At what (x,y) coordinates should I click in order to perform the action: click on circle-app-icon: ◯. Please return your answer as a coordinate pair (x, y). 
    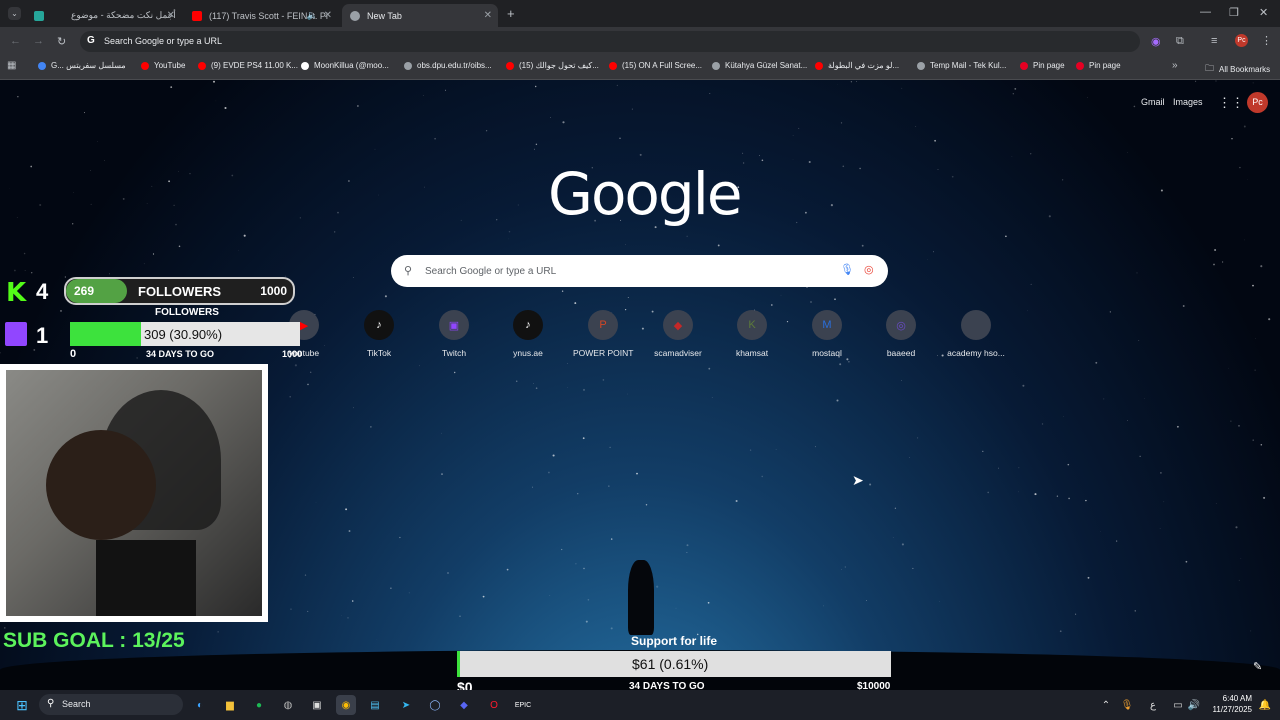
    Looking at the image, I should click on (435, 705).